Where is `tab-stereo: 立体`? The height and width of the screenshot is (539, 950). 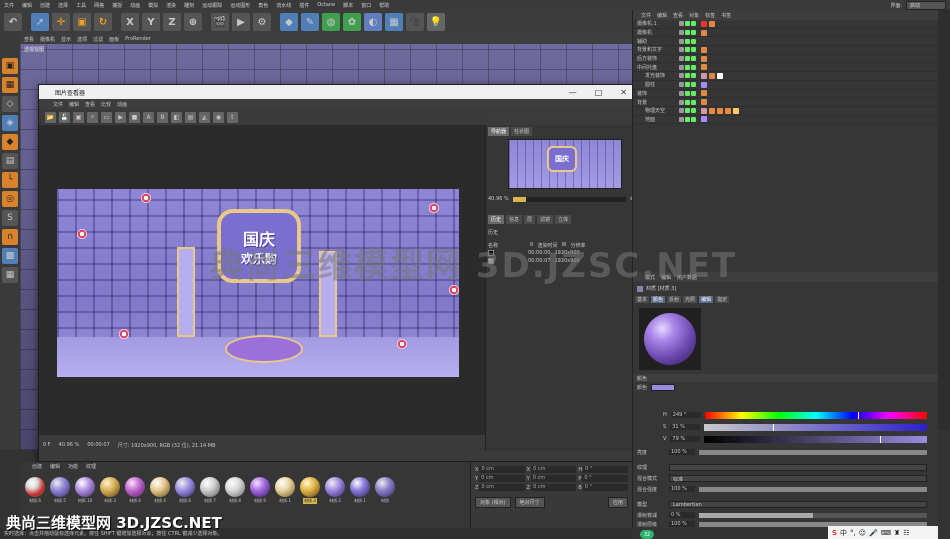
tab-stereo: 立体 is located at coordinates (563, 219).